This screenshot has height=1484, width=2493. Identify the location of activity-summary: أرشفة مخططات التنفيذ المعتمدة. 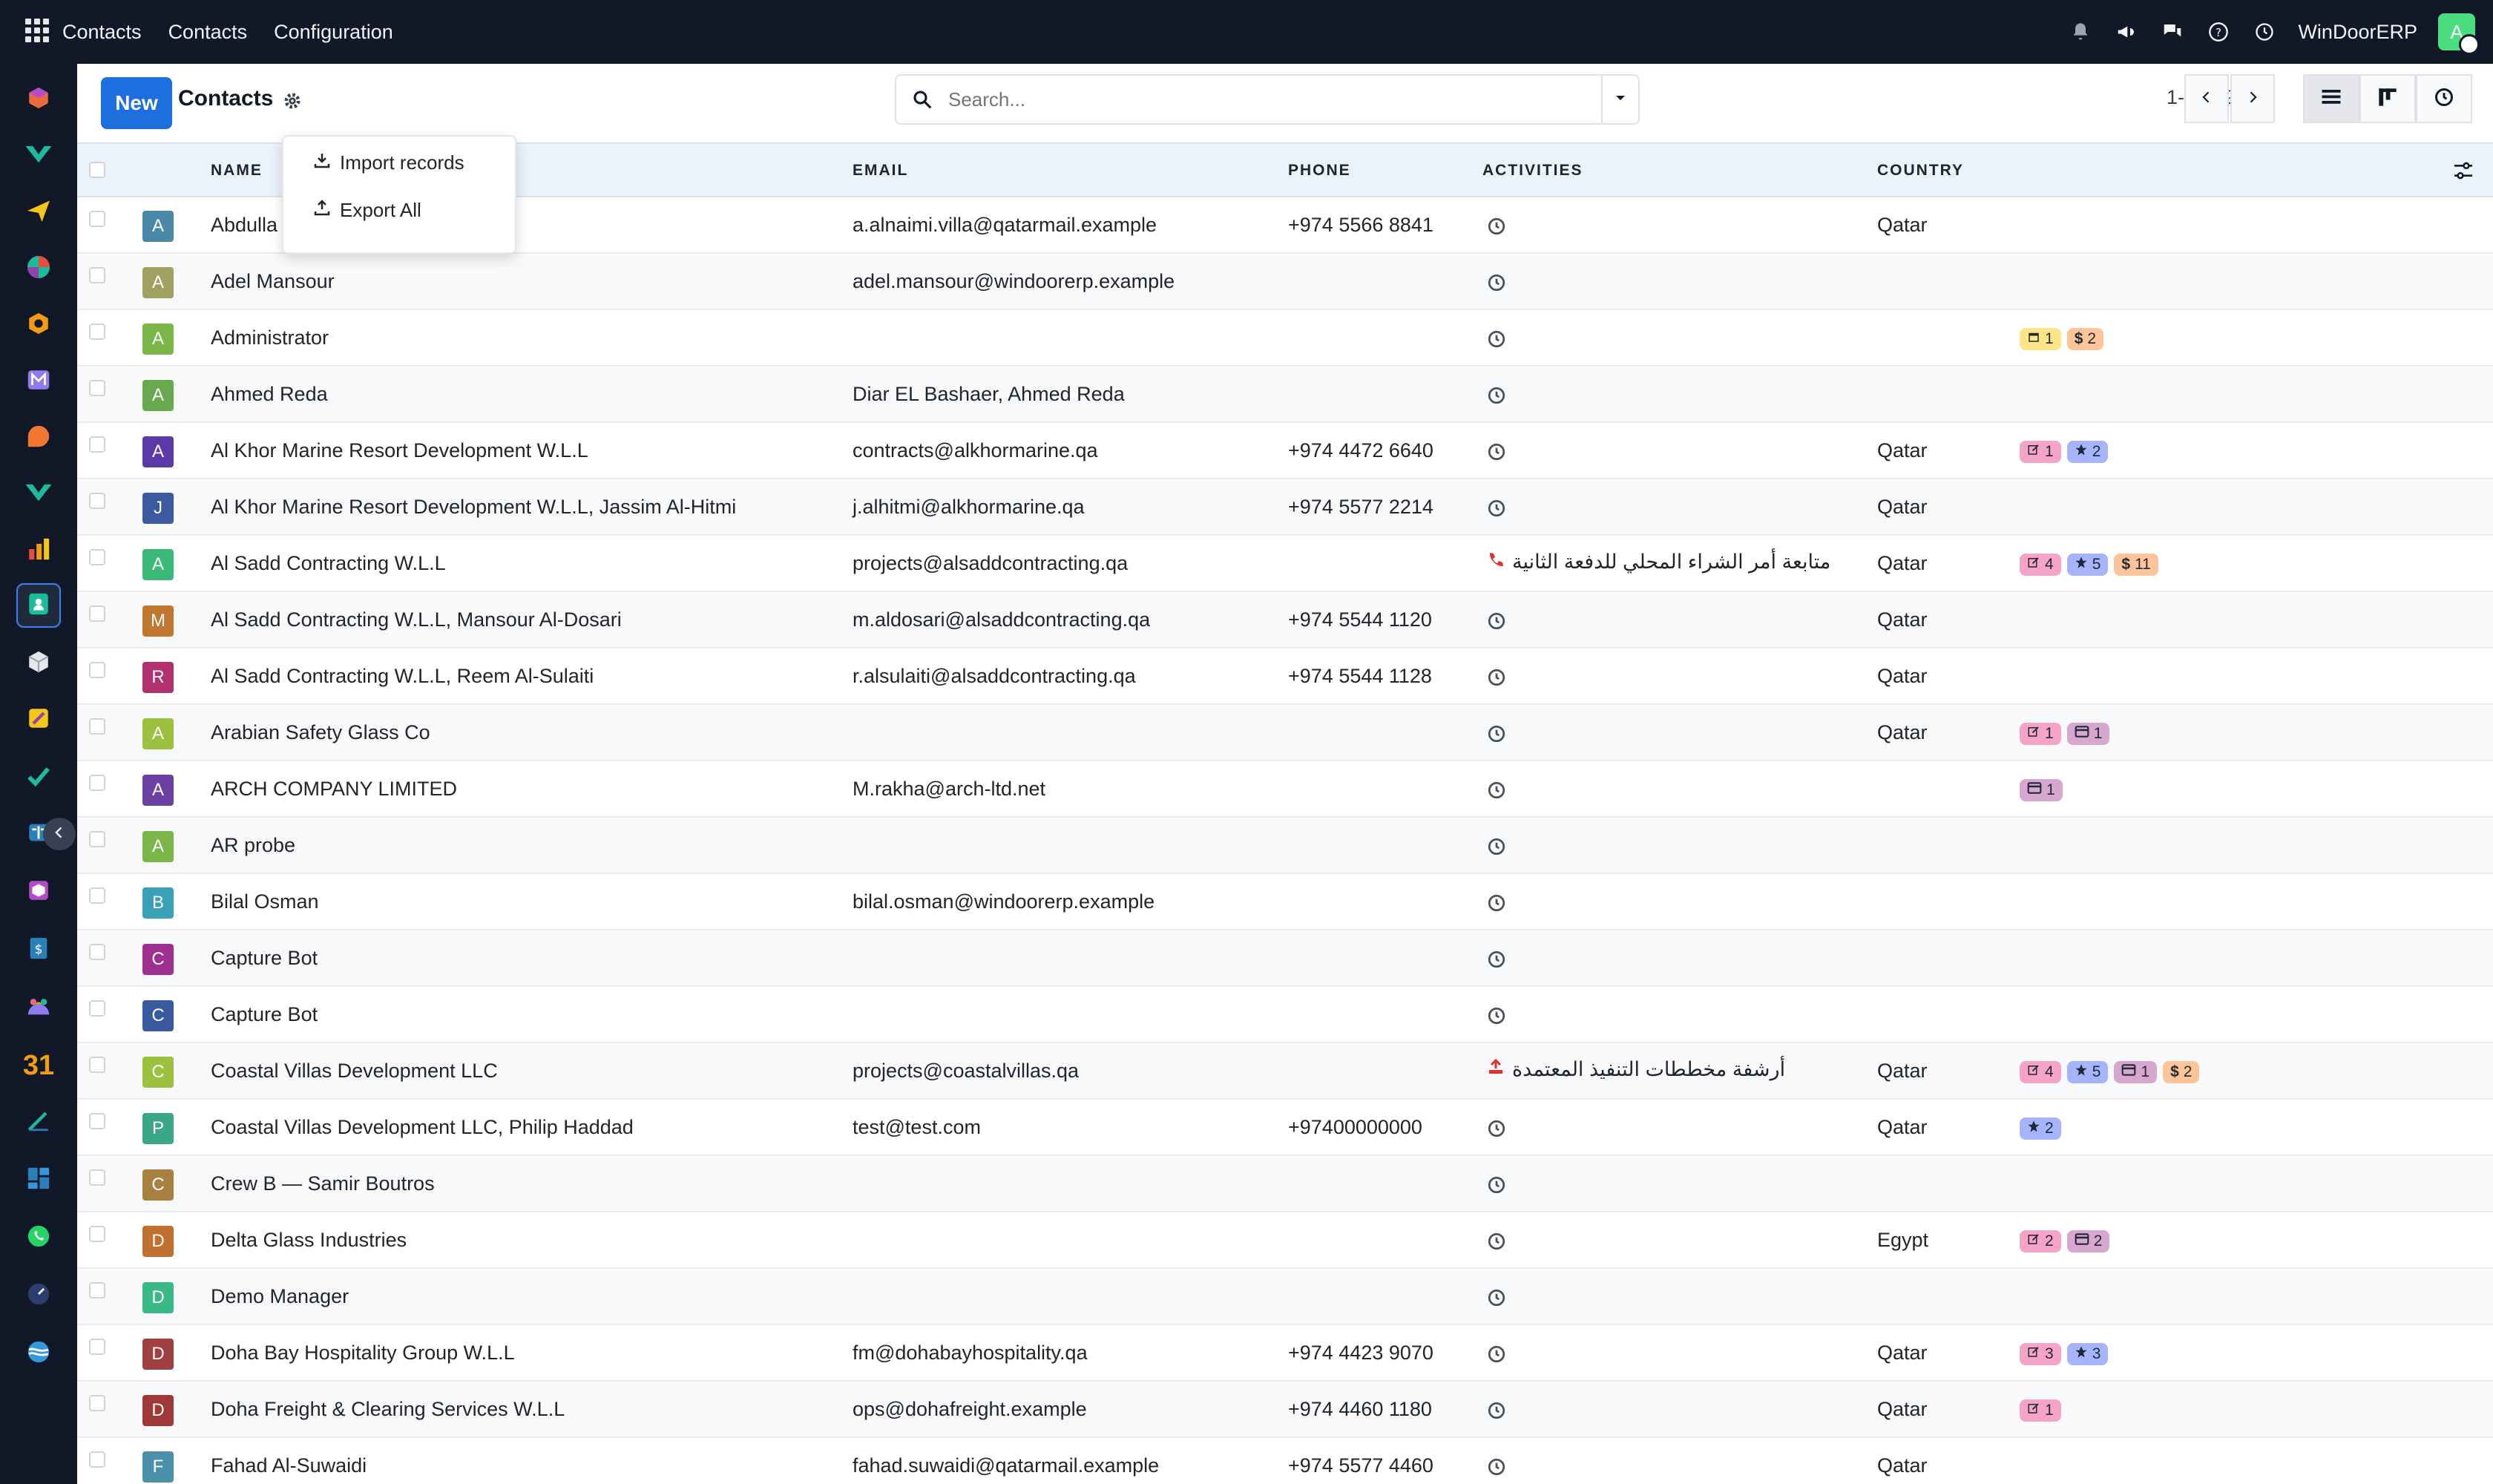
(1636, 1069).